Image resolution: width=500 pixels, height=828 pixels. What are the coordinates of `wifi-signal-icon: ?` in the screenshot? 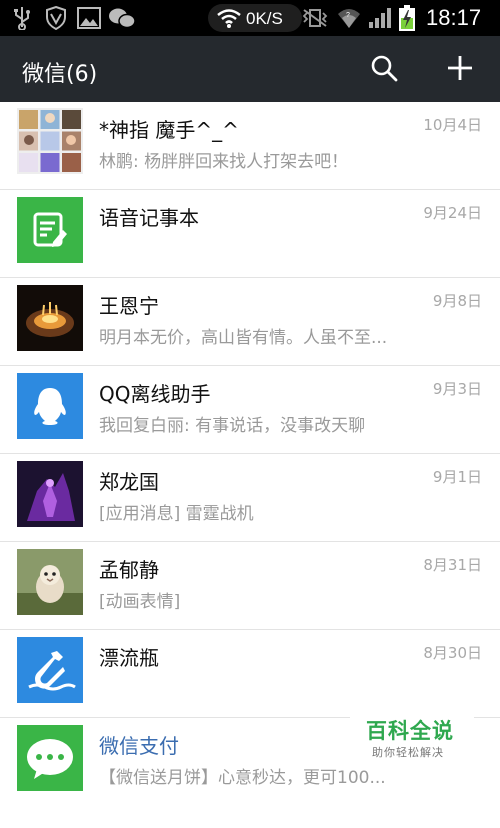 It's located at (349, 20).